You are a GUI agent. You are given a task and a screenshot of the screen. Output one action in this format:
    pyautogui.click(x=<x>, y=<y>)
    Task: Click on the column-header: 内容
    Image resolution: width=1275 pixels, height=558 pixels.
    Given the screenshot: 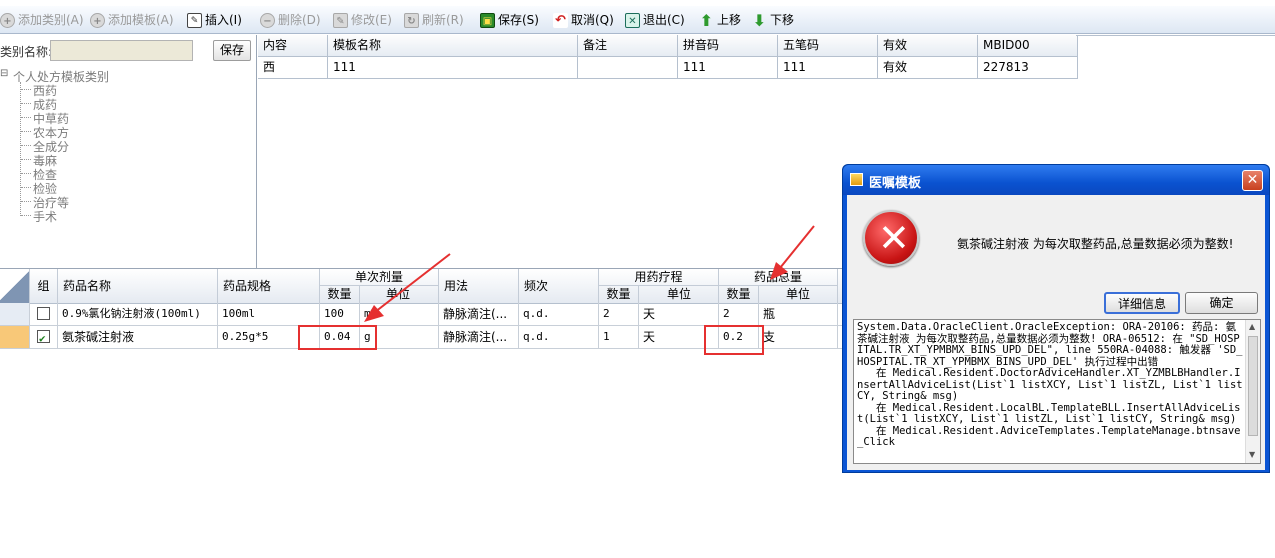 What is the action you would take?
    pyautogui.click(x=293, y=46)
    